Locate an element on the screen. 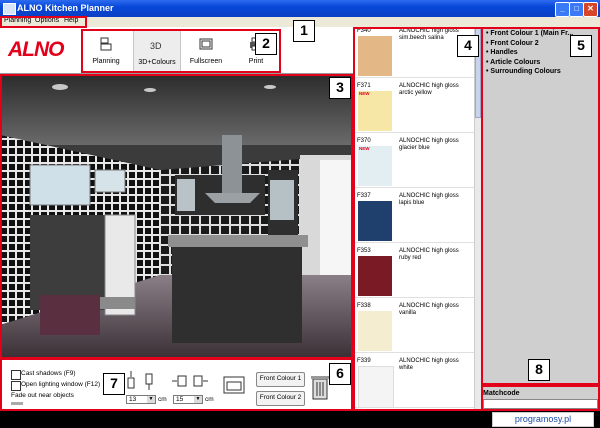  callout-4: 4 is located at coordinates (468, 46).